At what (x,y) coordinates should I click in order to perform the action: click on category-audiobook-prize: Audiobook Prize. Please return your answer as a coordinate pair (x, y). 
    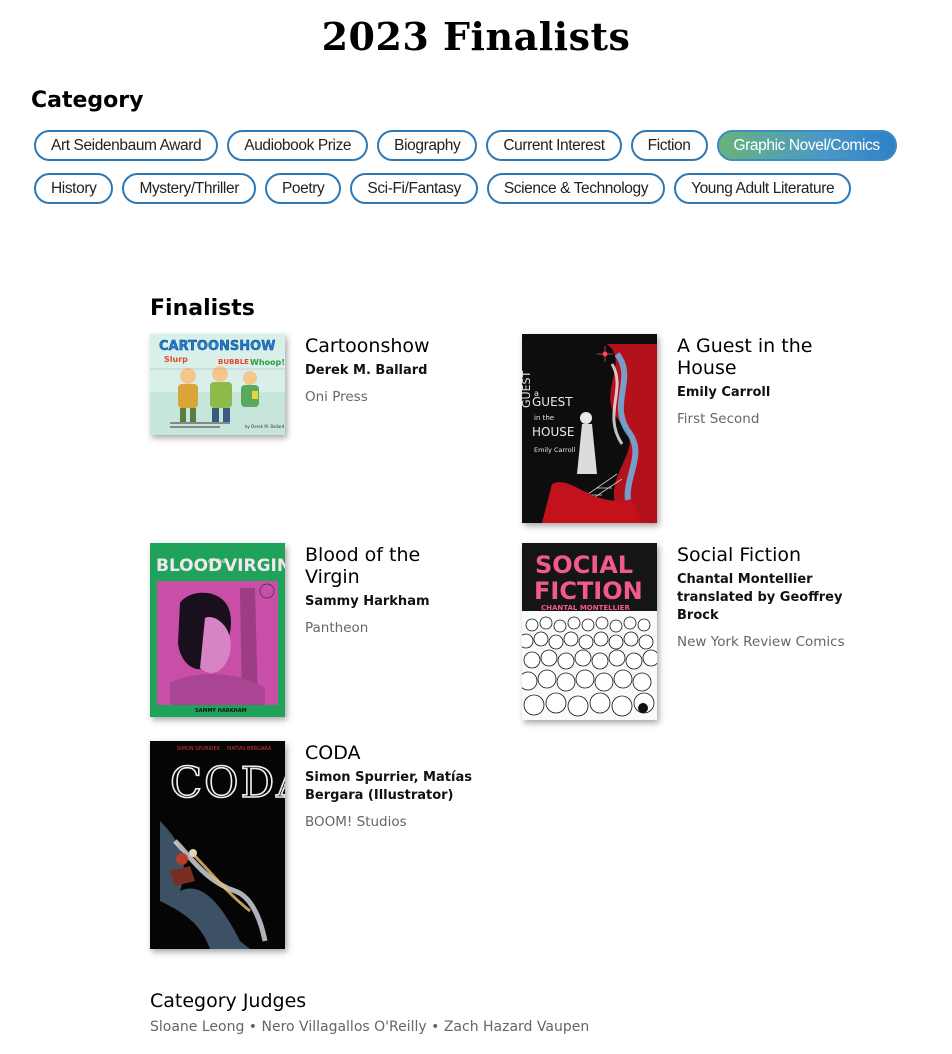
    Looking at the image, I should click on (298, 145).